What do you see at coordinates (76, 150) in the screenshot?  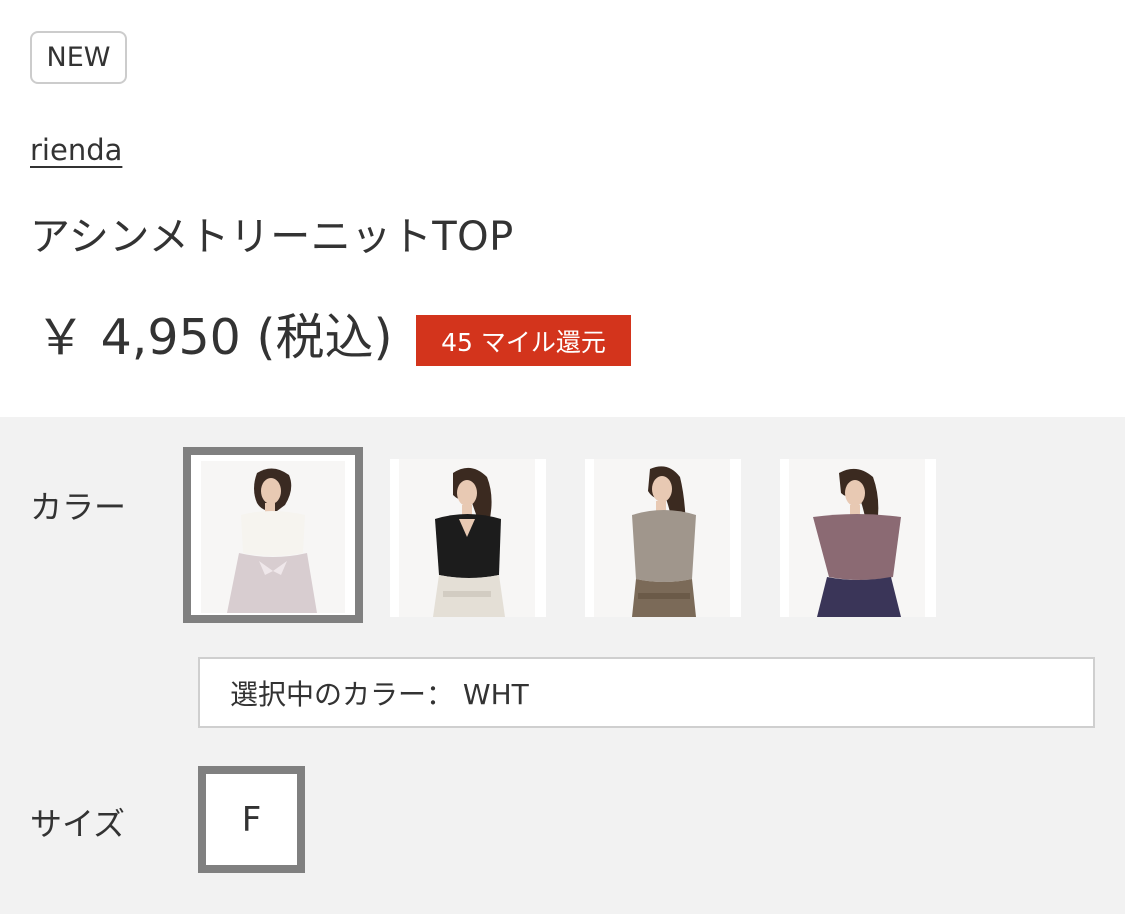 I see `brand-link: rienda` at bounding box center [76, 150].